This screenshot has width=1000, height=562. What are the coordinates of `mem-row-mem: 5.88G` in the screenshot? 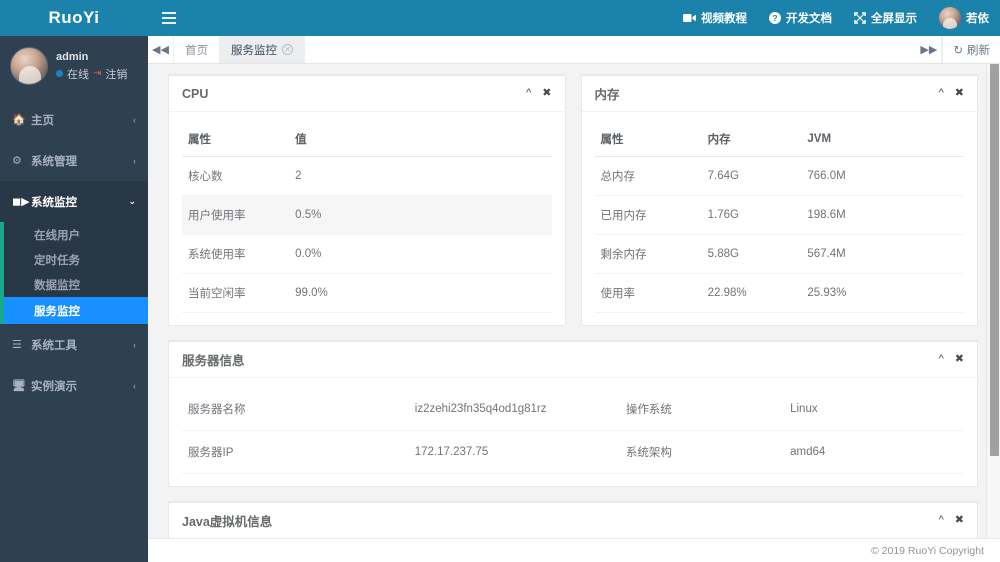 It's located at (751, 254).